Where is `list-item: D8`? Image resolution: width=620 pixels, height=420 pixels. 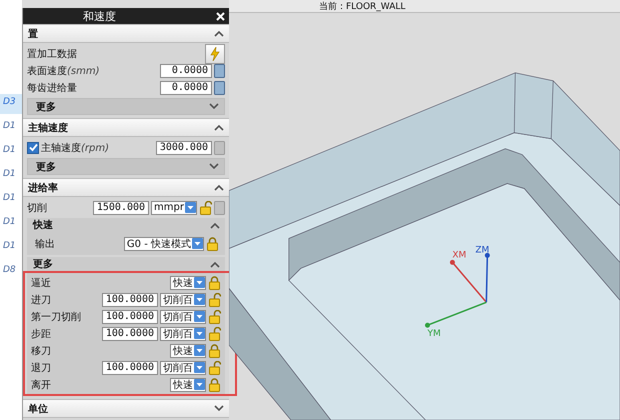 list-item: D8 is located at coordinates (11, 272).